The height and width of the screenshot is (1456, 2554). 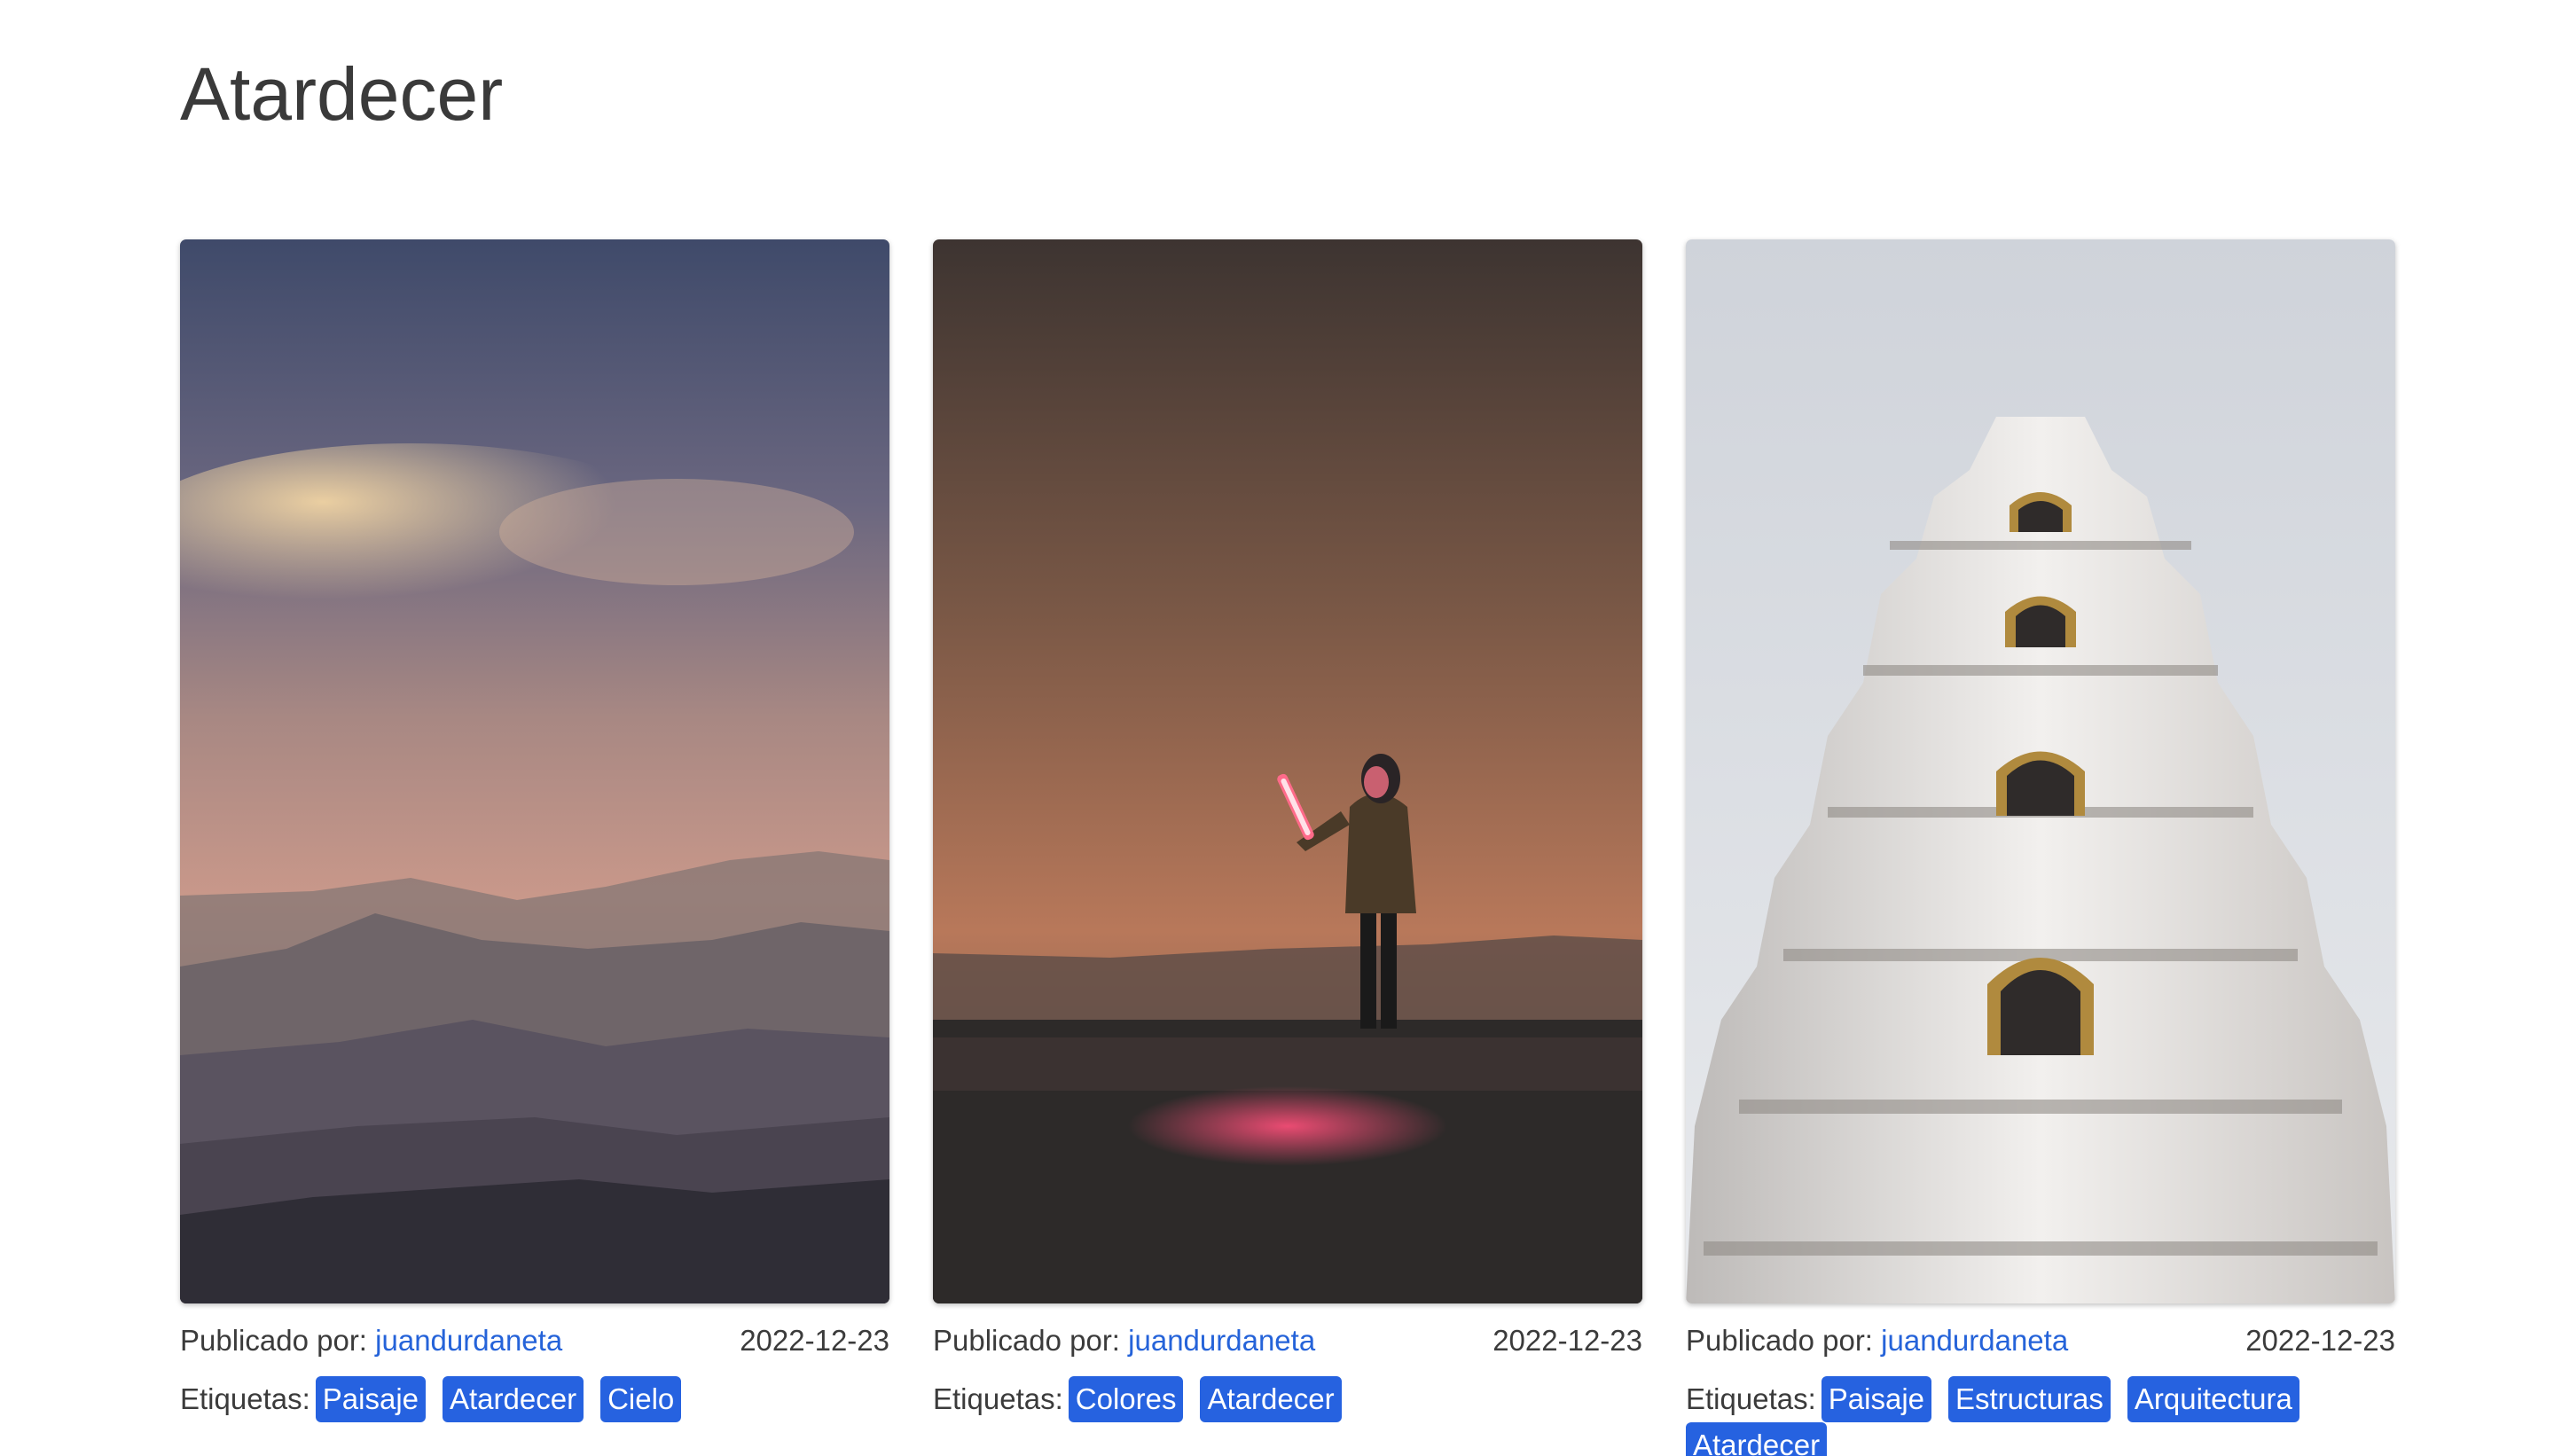 I want to click on tag-badge: Cielo, so click(x=641, y=1398).